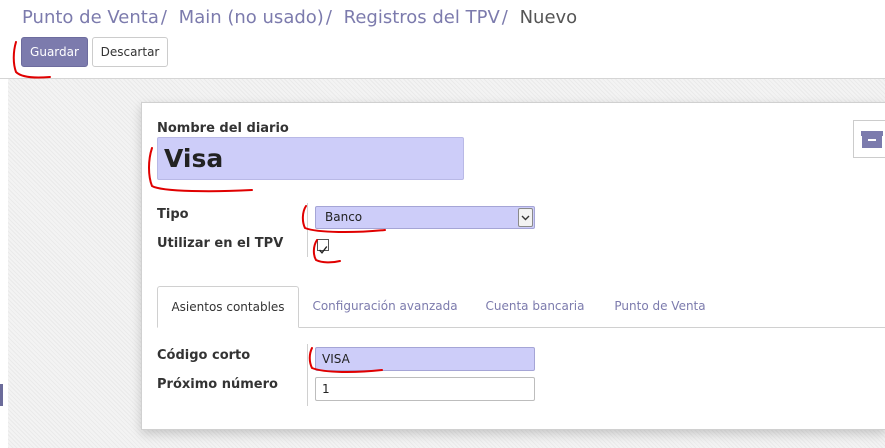  I want to click on left-edge-bottom, so click(1, 395).